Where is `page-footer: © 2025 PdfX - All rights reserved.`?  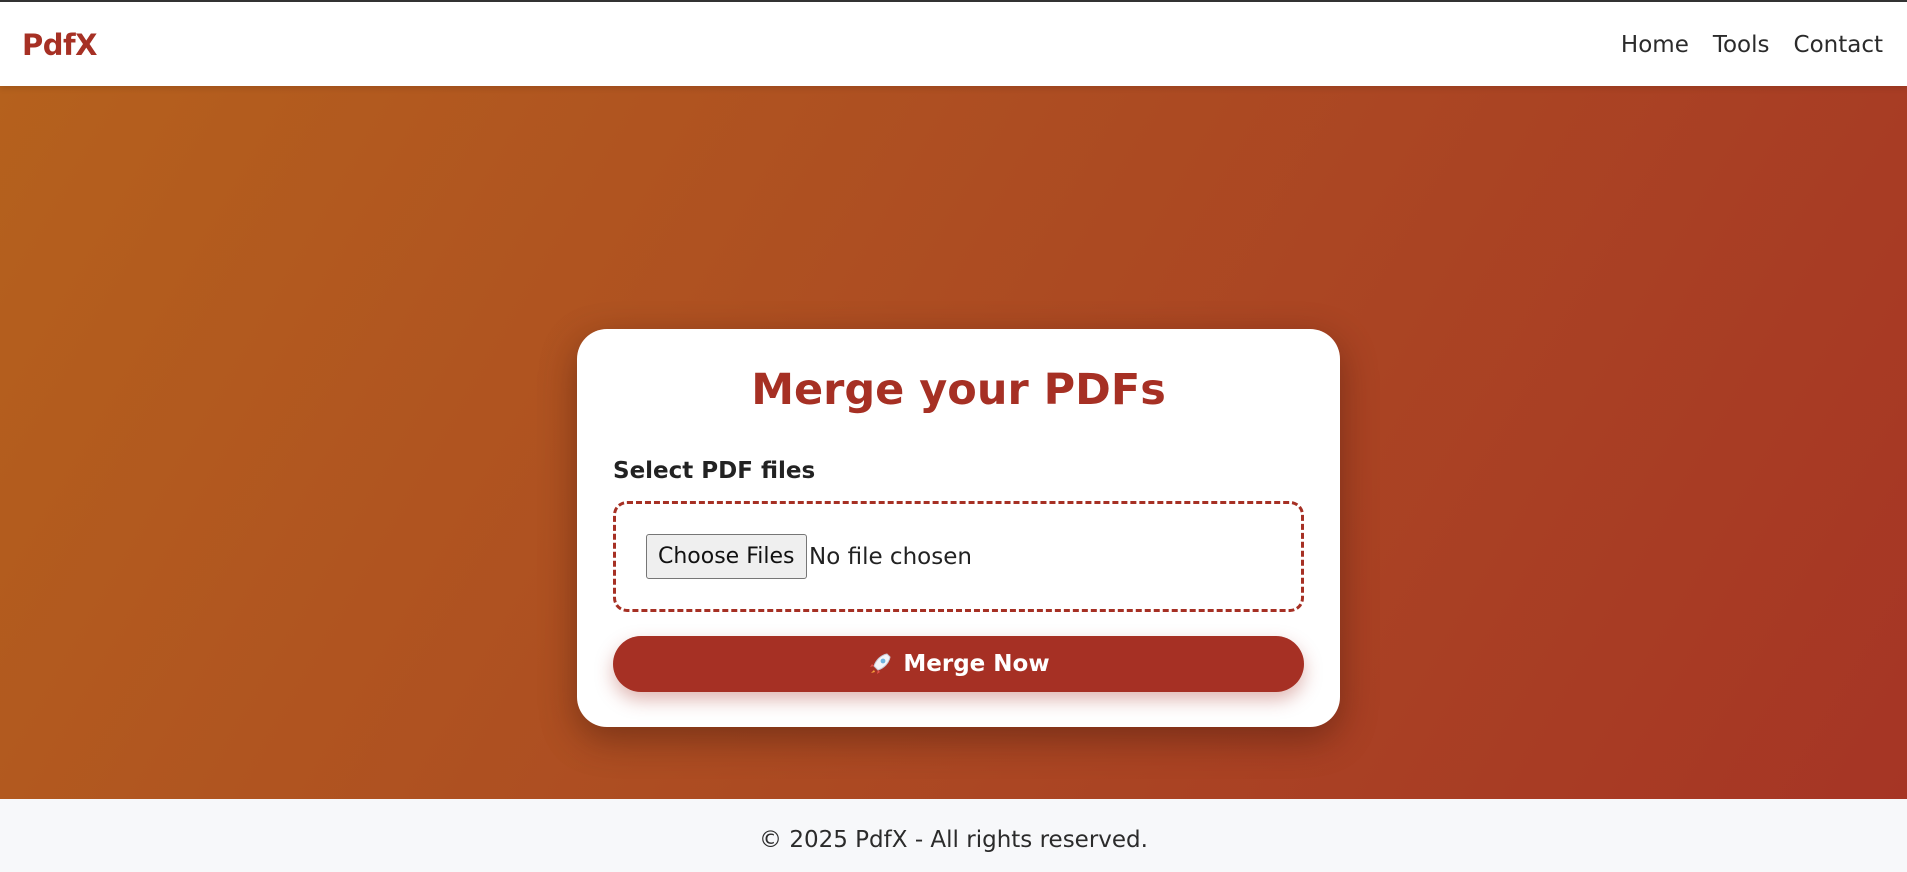
page-footer: © 2025 PdfX - All rights reserved. is located at coordinates (953, 835).